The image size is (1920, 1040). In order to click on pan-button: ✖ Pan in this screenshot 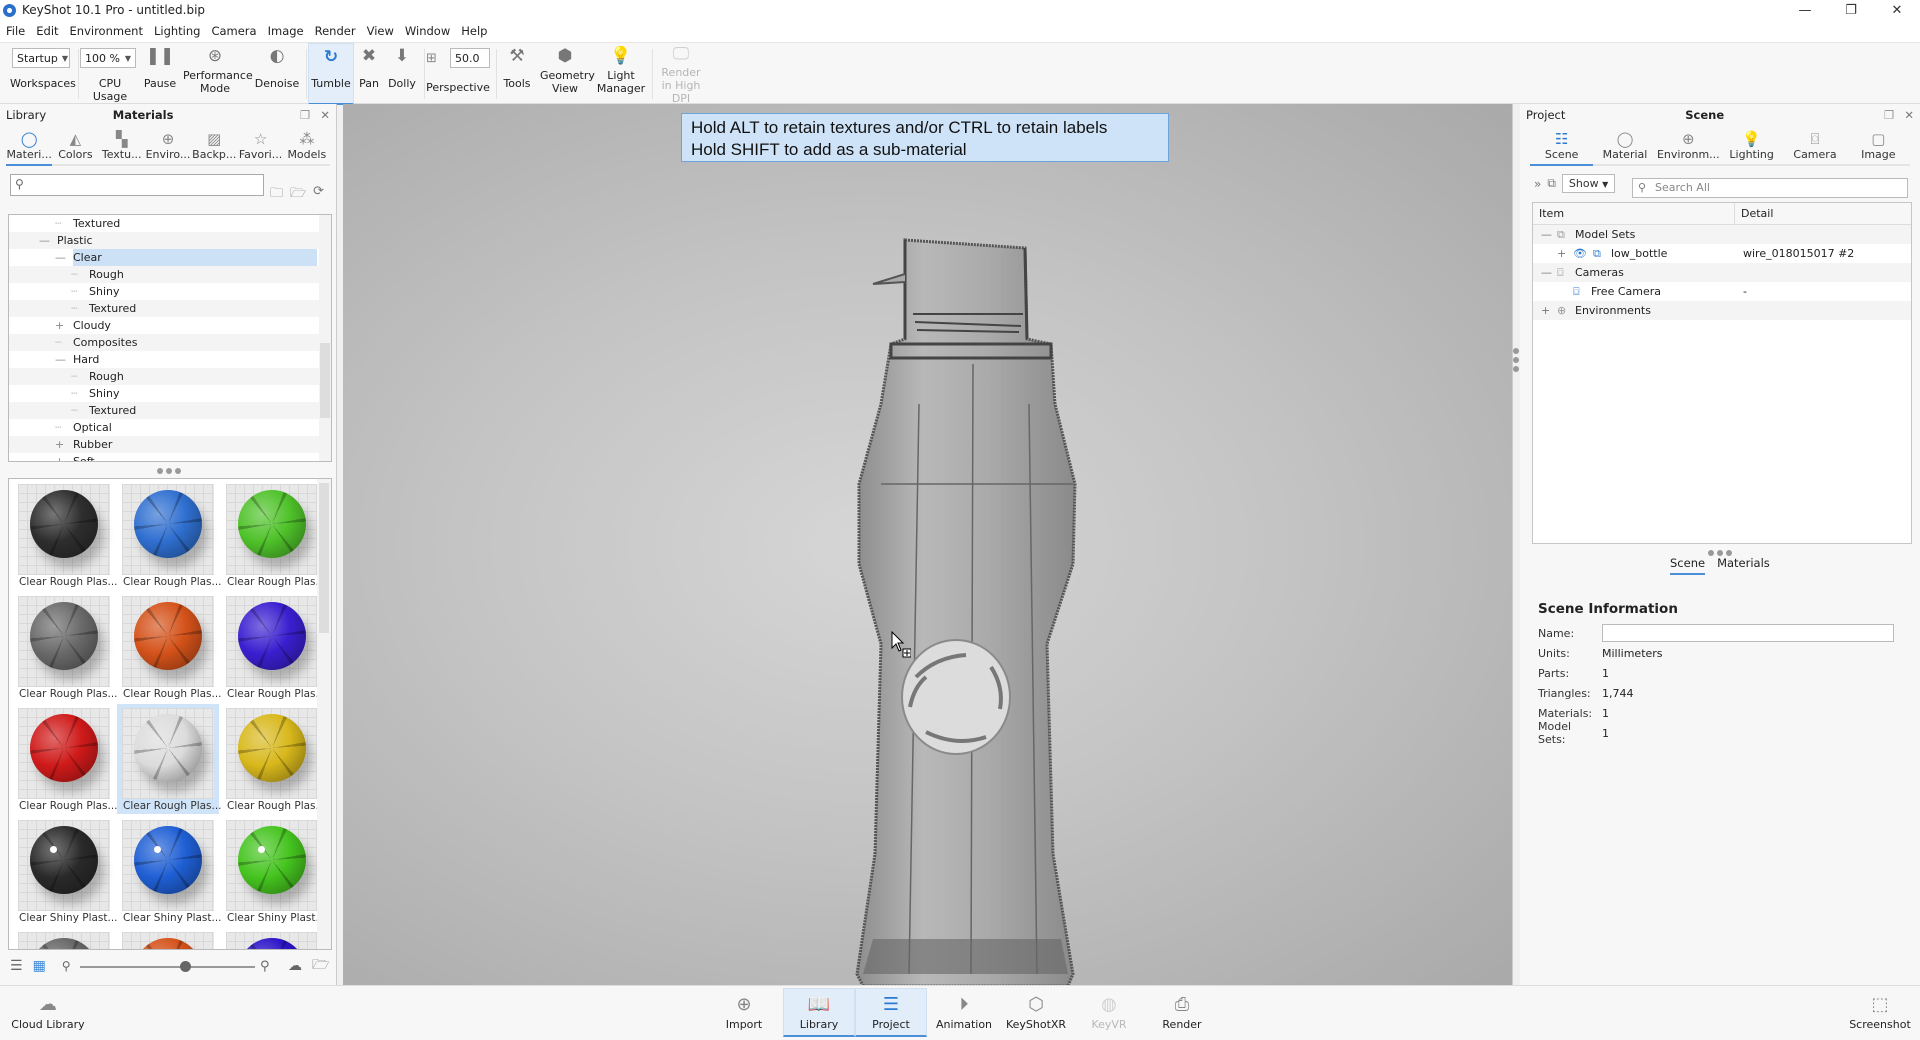, I will do `click(369, 74)`.